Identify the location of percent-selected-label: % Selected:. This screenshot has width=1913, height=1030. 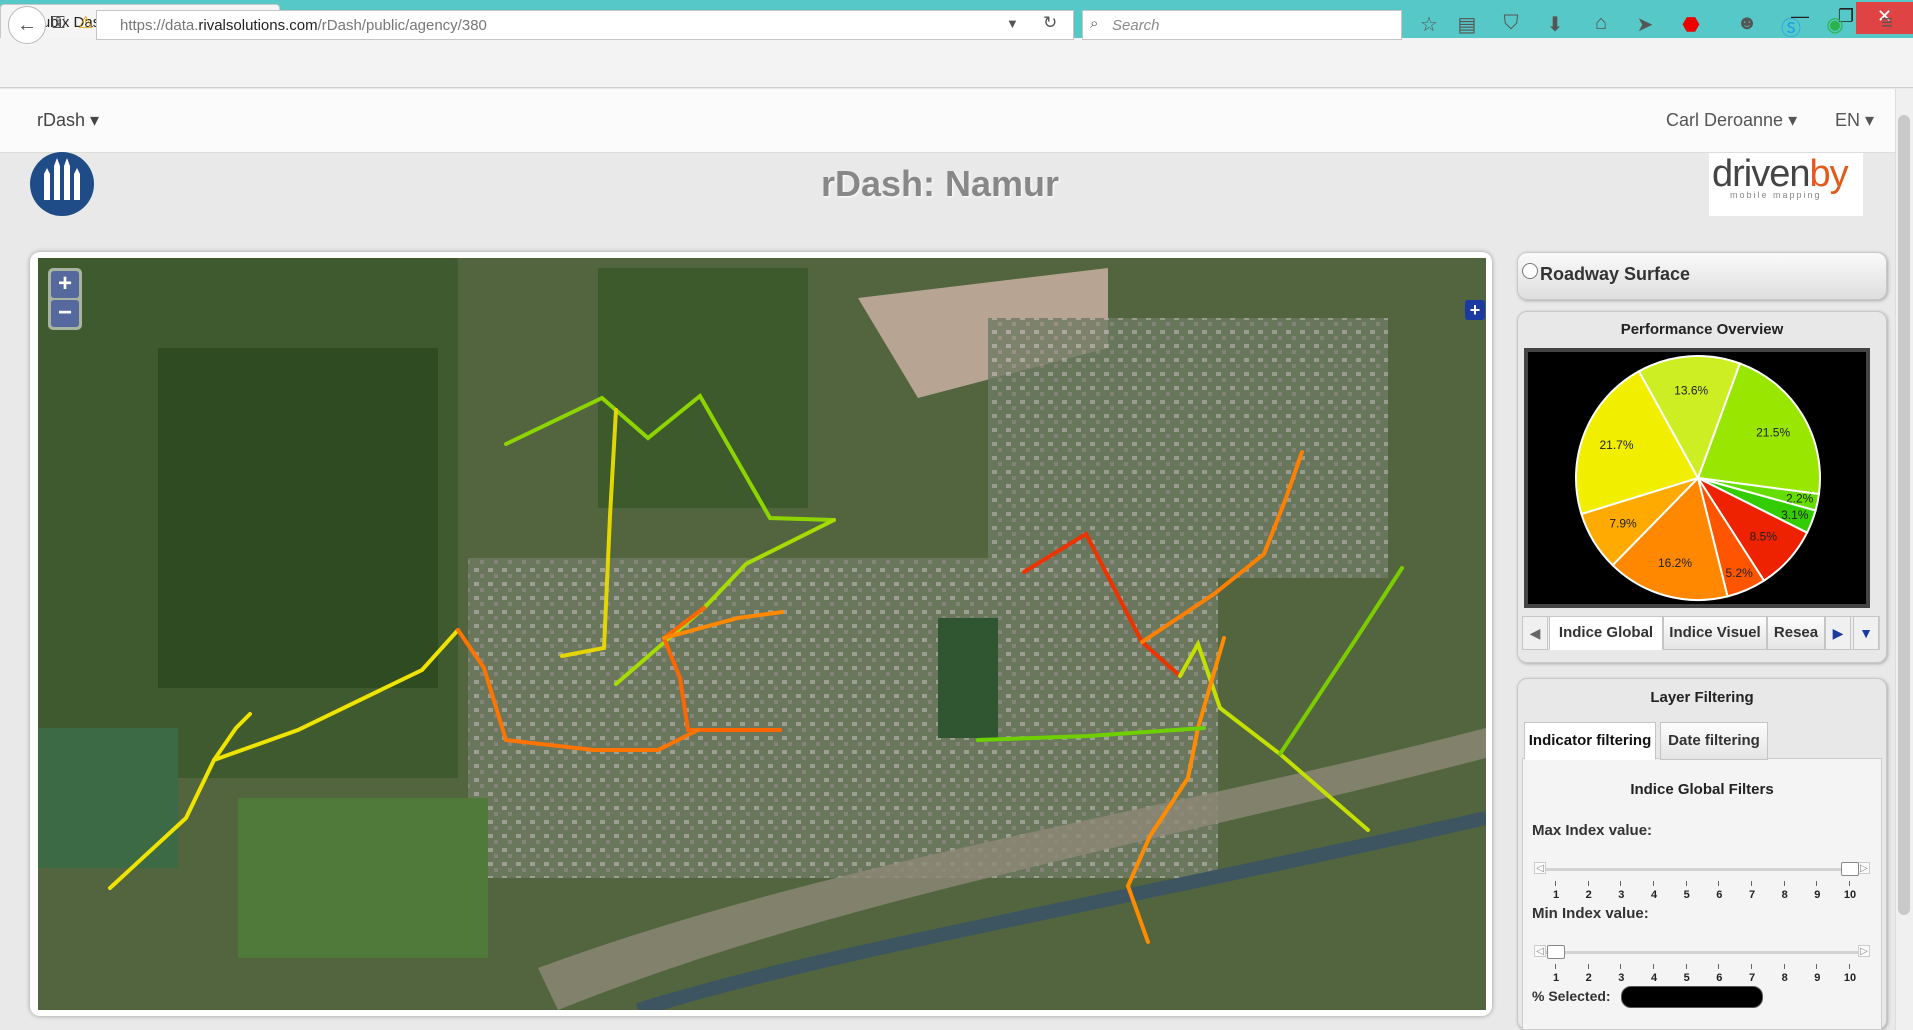
(1571, 996).